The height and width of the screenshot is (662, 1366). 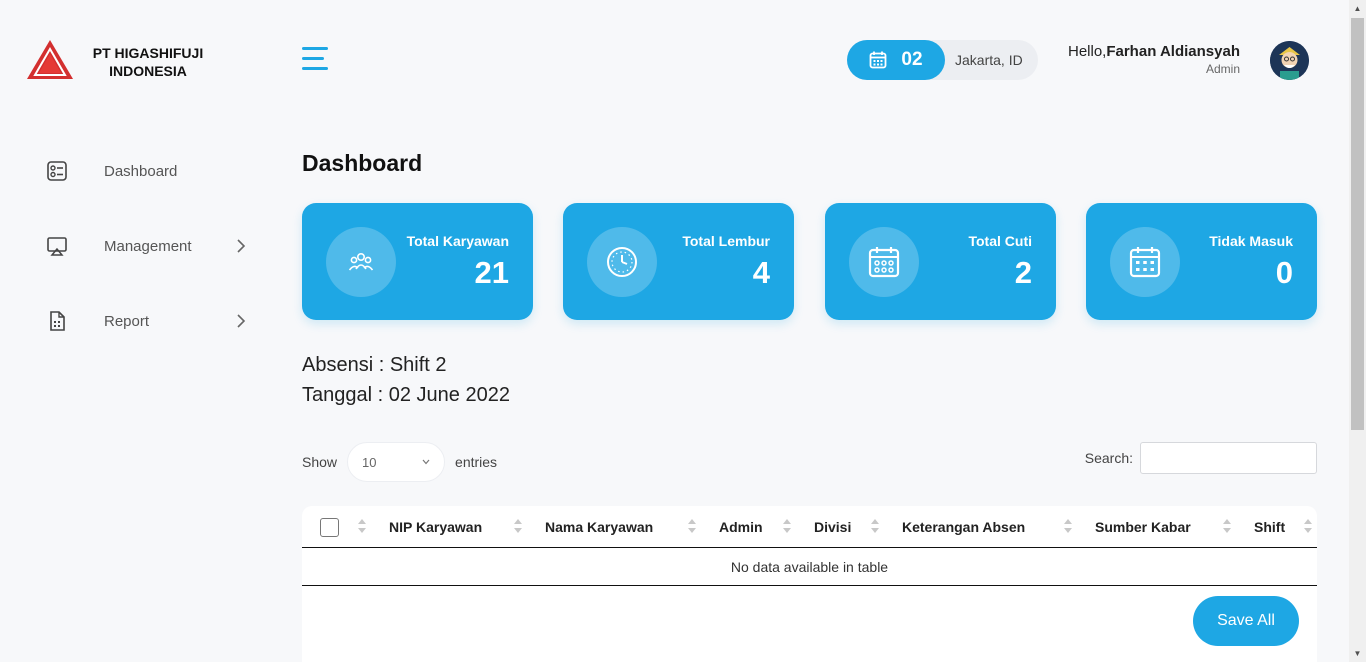 What do you see at coordinates (1228, 458) in the screenshot?
I see `search-input` at bounding box center [1228, 458].